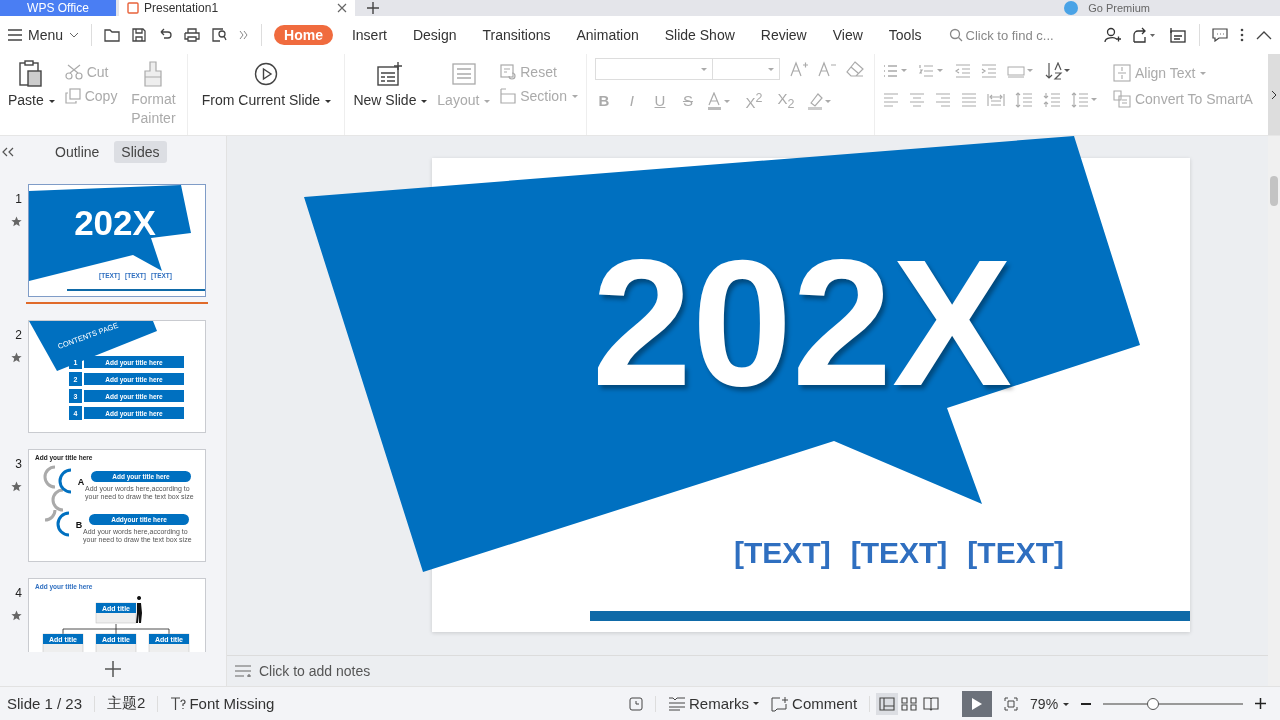 The height and width of the screenshot is (720, 1280). I want to click on notes-field: Click to add notes, so click(409, 671).